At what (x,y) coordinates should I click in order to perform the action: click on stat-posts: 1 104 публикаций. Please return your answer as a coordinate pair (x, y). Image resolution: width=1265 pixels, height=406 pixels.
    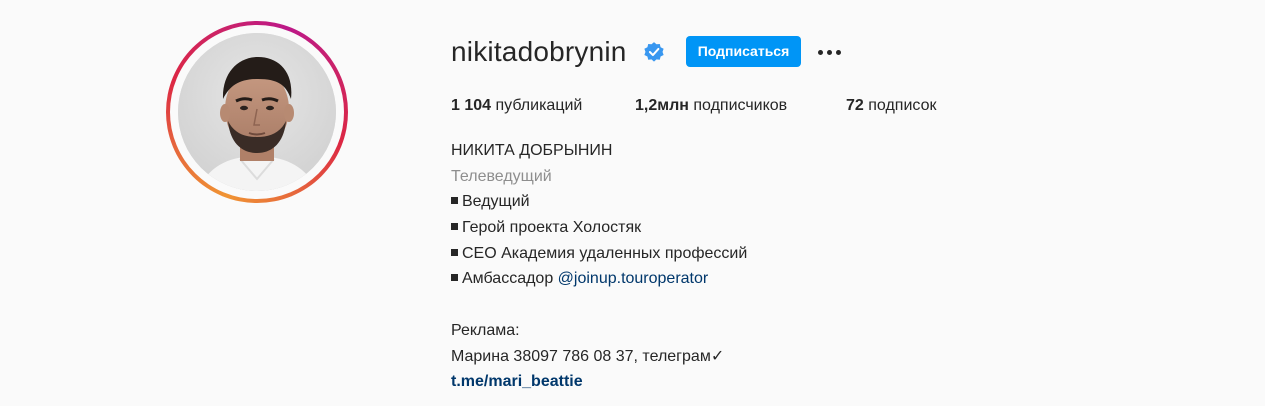
    Looking at the image, I should click on (516, 106).